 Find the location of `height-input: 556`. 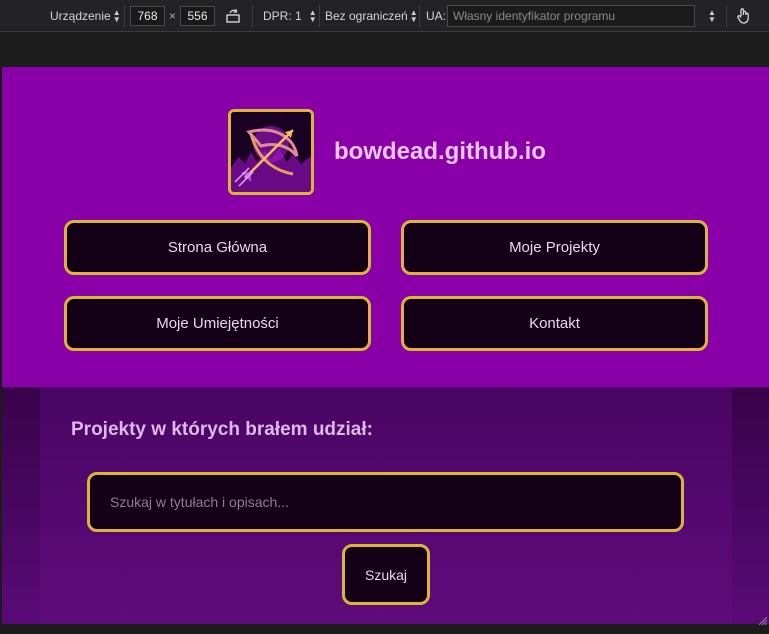

height-input: 556 is located at coordinates (197, 16).